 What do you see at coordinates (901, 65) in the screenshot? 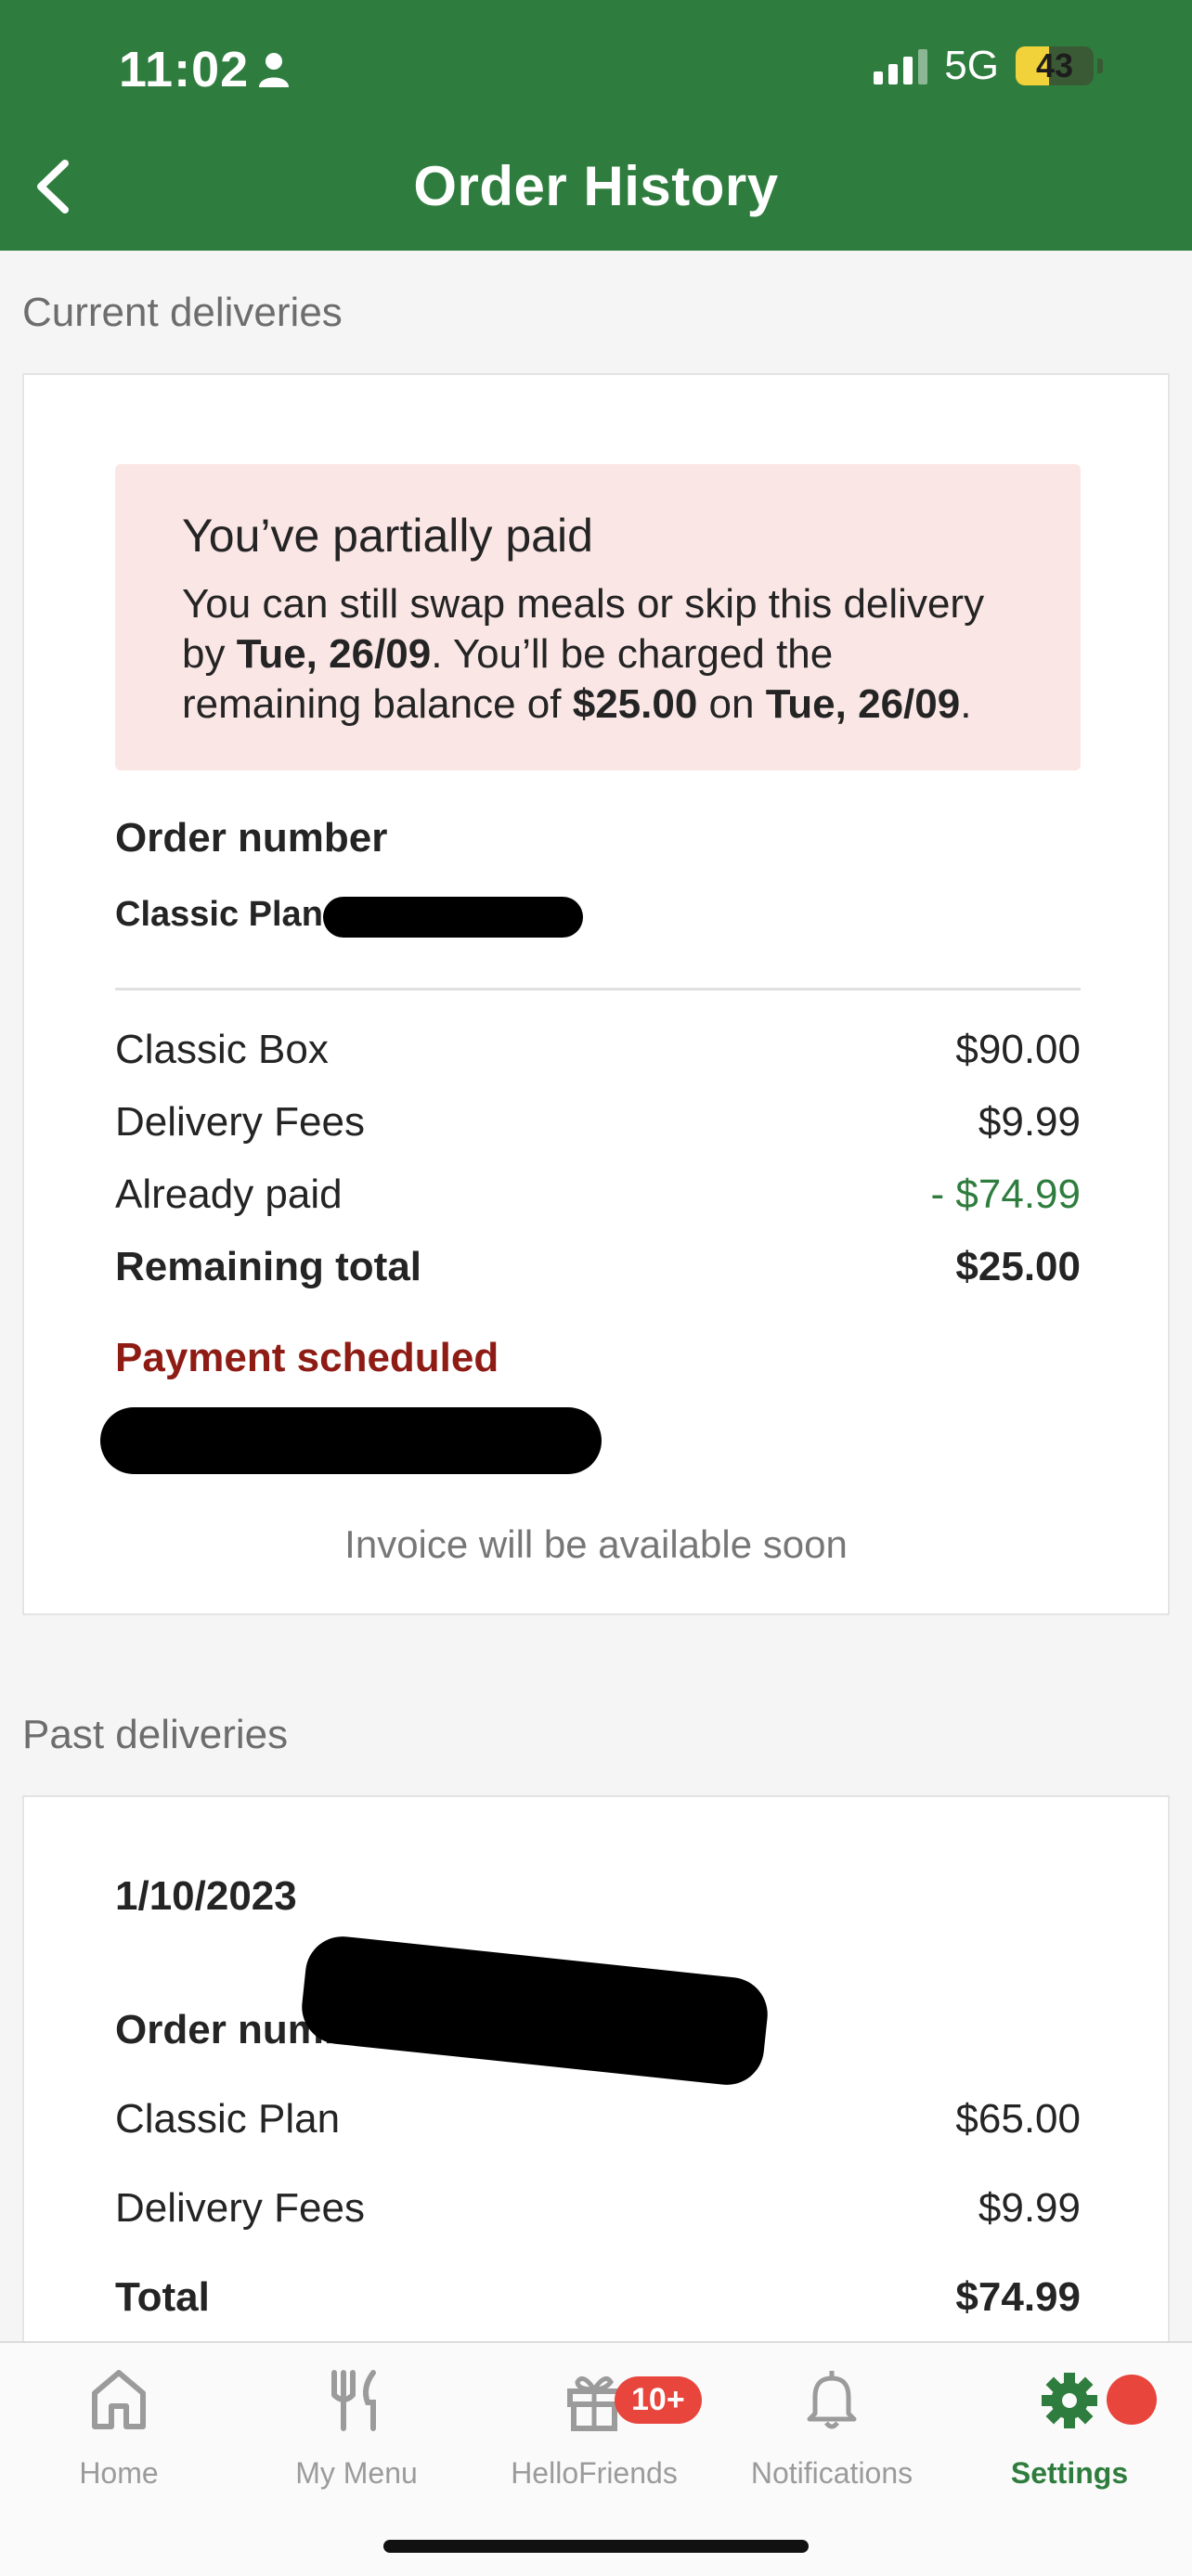
I see `signal-icon` at bounding box center [901, 65].